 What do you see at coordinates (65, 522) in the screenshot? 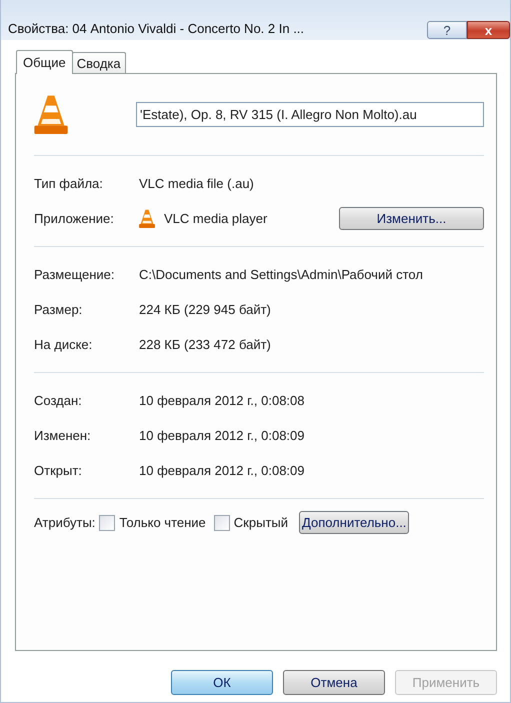
I see `attributes-label: Атрибуты:` at bounding box center [65, 522].